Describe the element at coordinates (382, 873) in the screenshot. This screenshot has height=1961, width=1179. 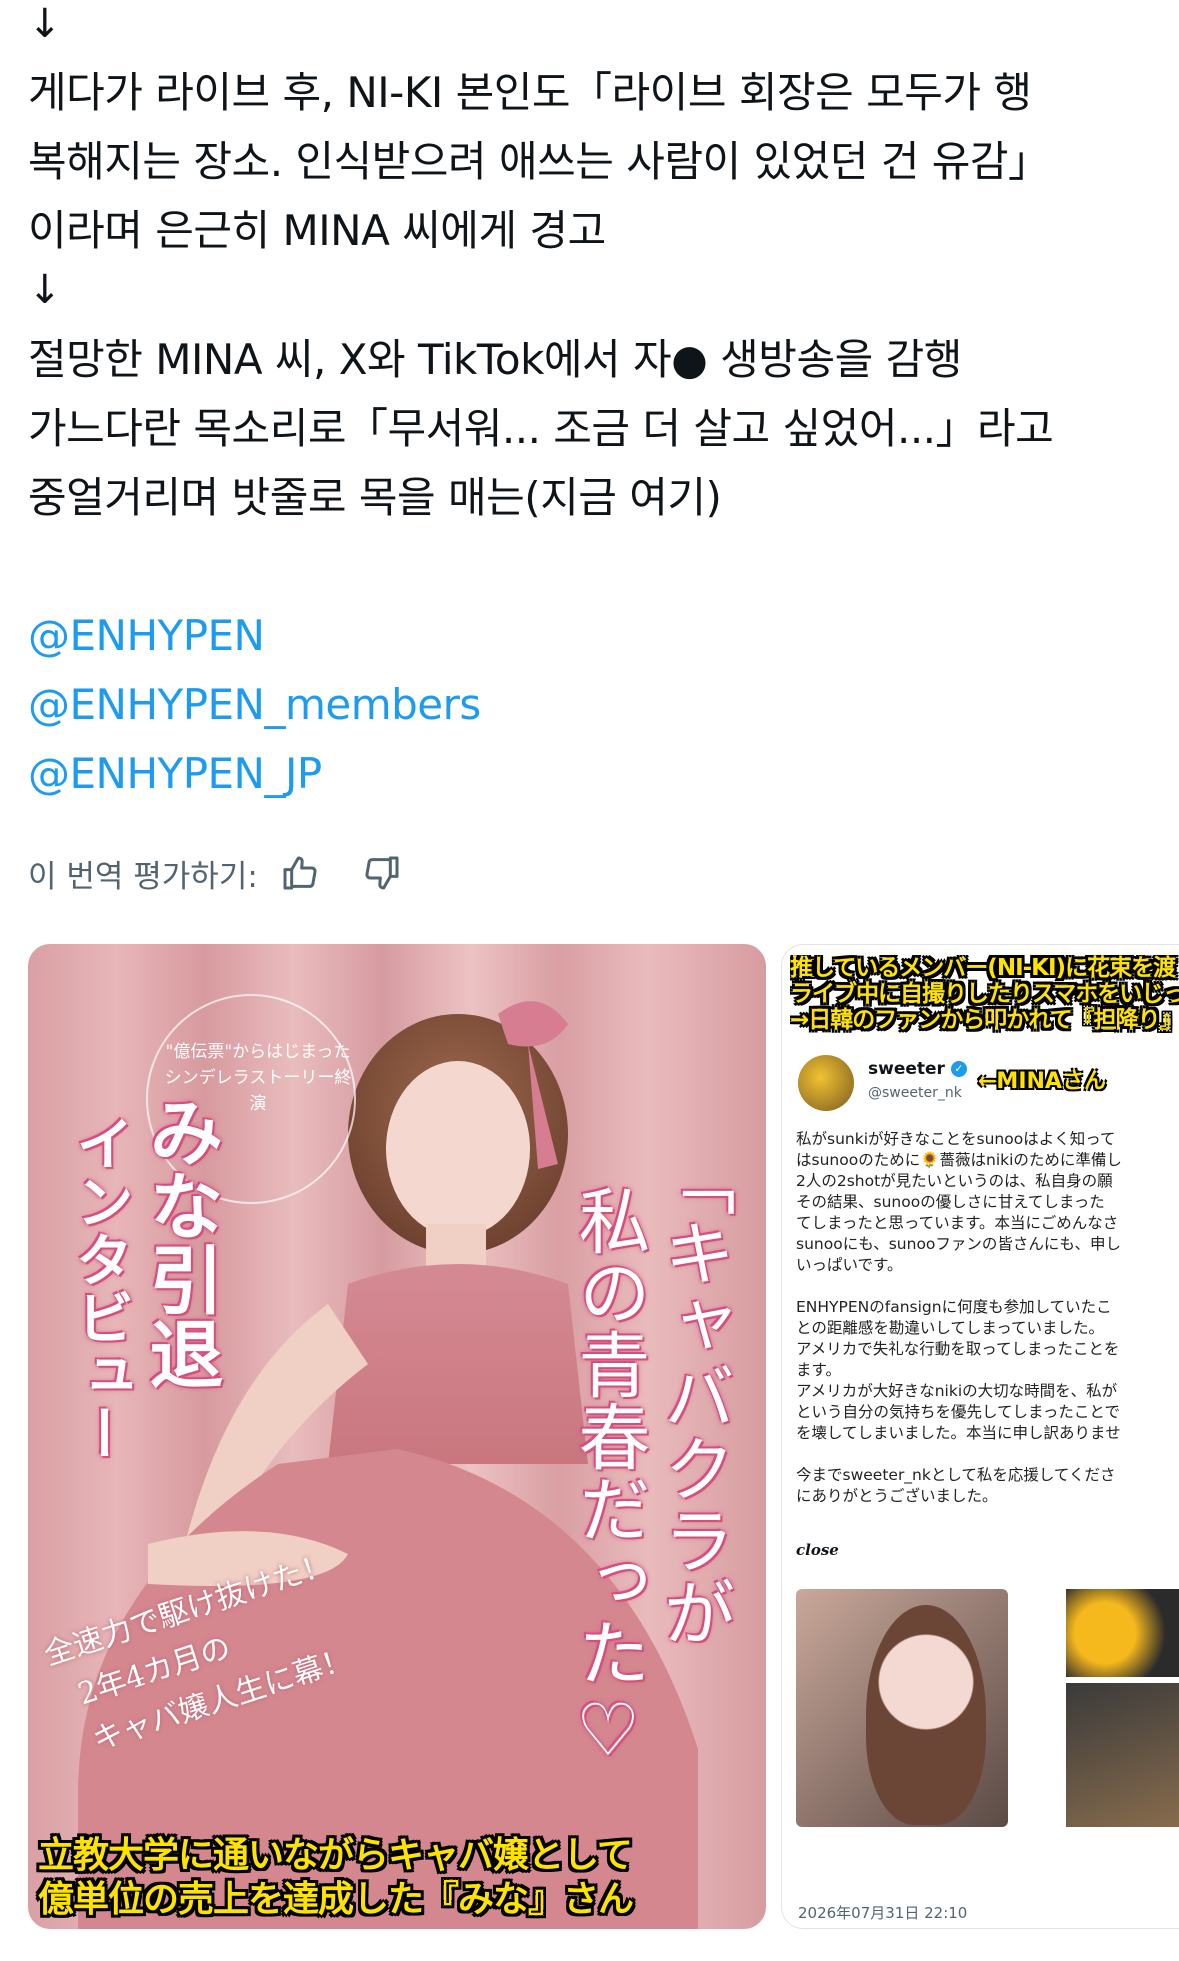
I see `thumbs-down-icon` at that location.